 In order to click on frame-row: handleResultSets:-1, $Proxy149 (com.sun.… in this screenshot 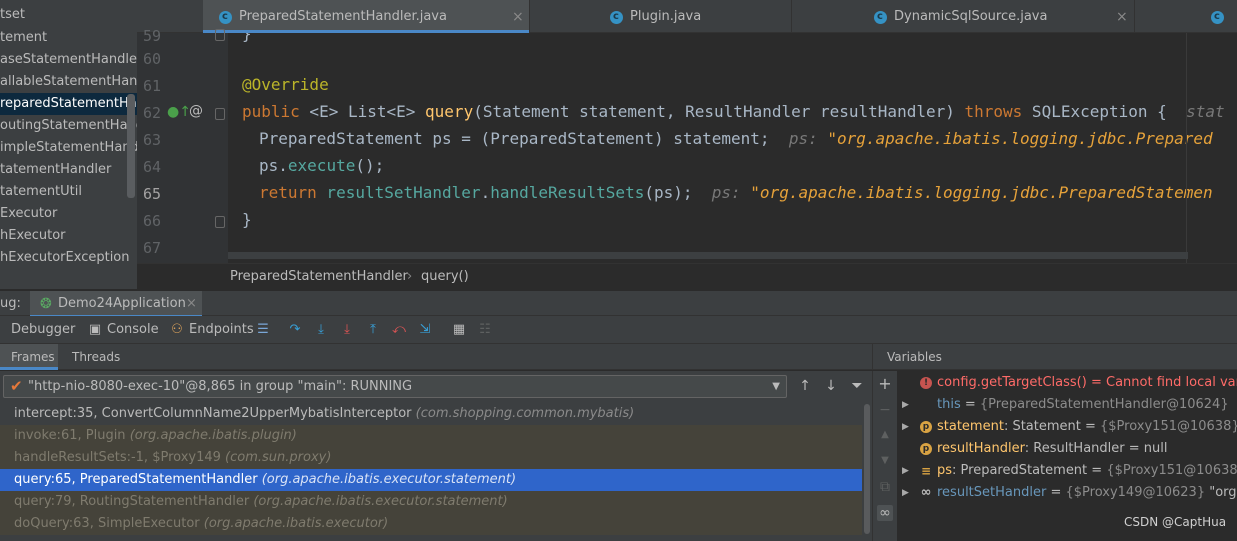, I will do `click(431, 458)`.